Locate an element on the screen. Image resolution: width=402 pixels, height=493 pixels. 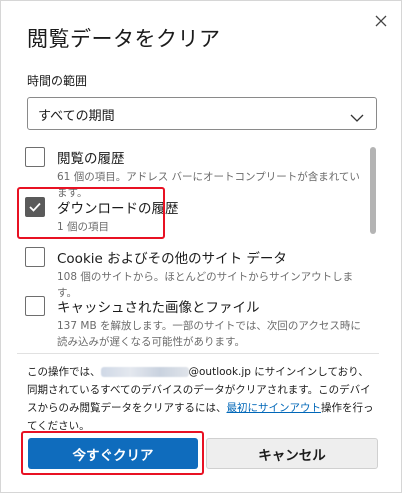
clear-now-button: 今すぐクリア is located at coordinates (113, 453).